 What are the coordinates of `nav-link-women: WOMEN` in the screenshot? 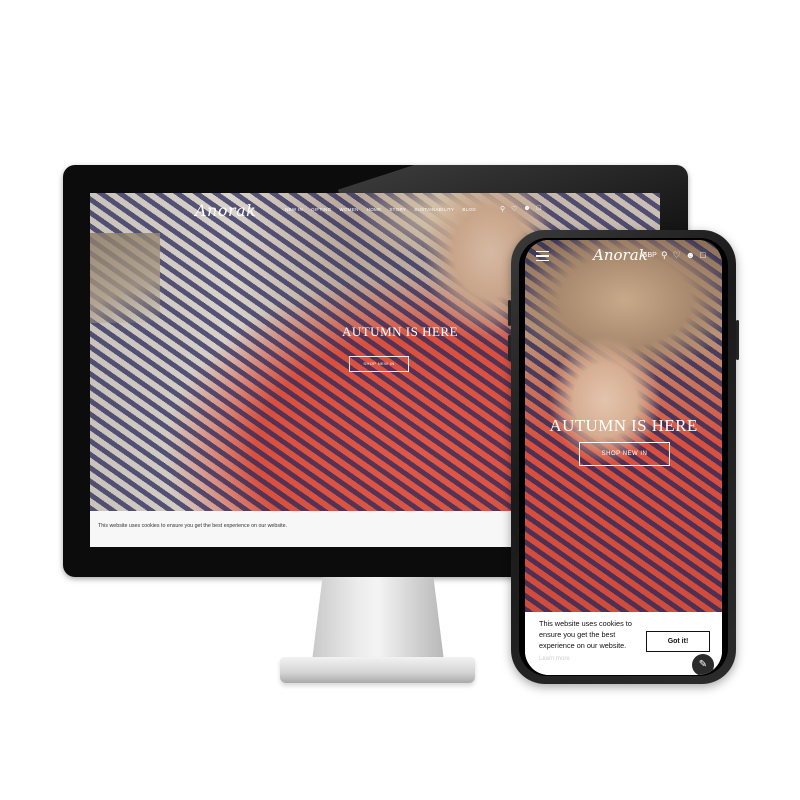 It's located at (348, 209).